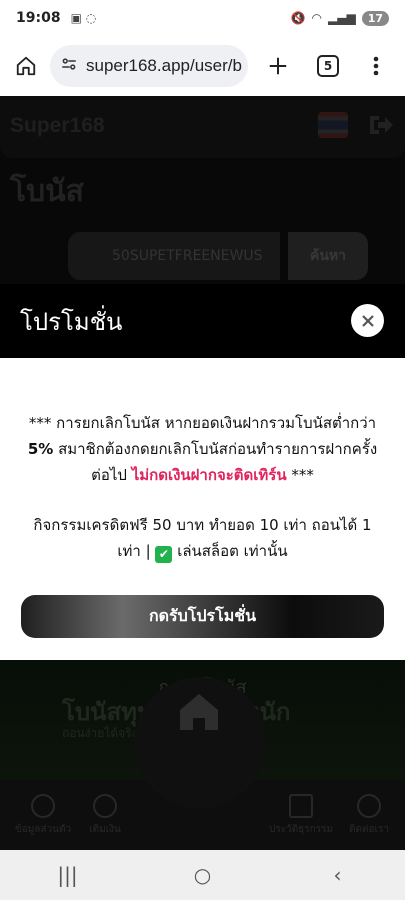 Image resolution: width=405 pixels, height=900 pixels. Describe the element at coordinates (316, 18) in the screenshot. I see `wifi-icon: ◠` at that location.